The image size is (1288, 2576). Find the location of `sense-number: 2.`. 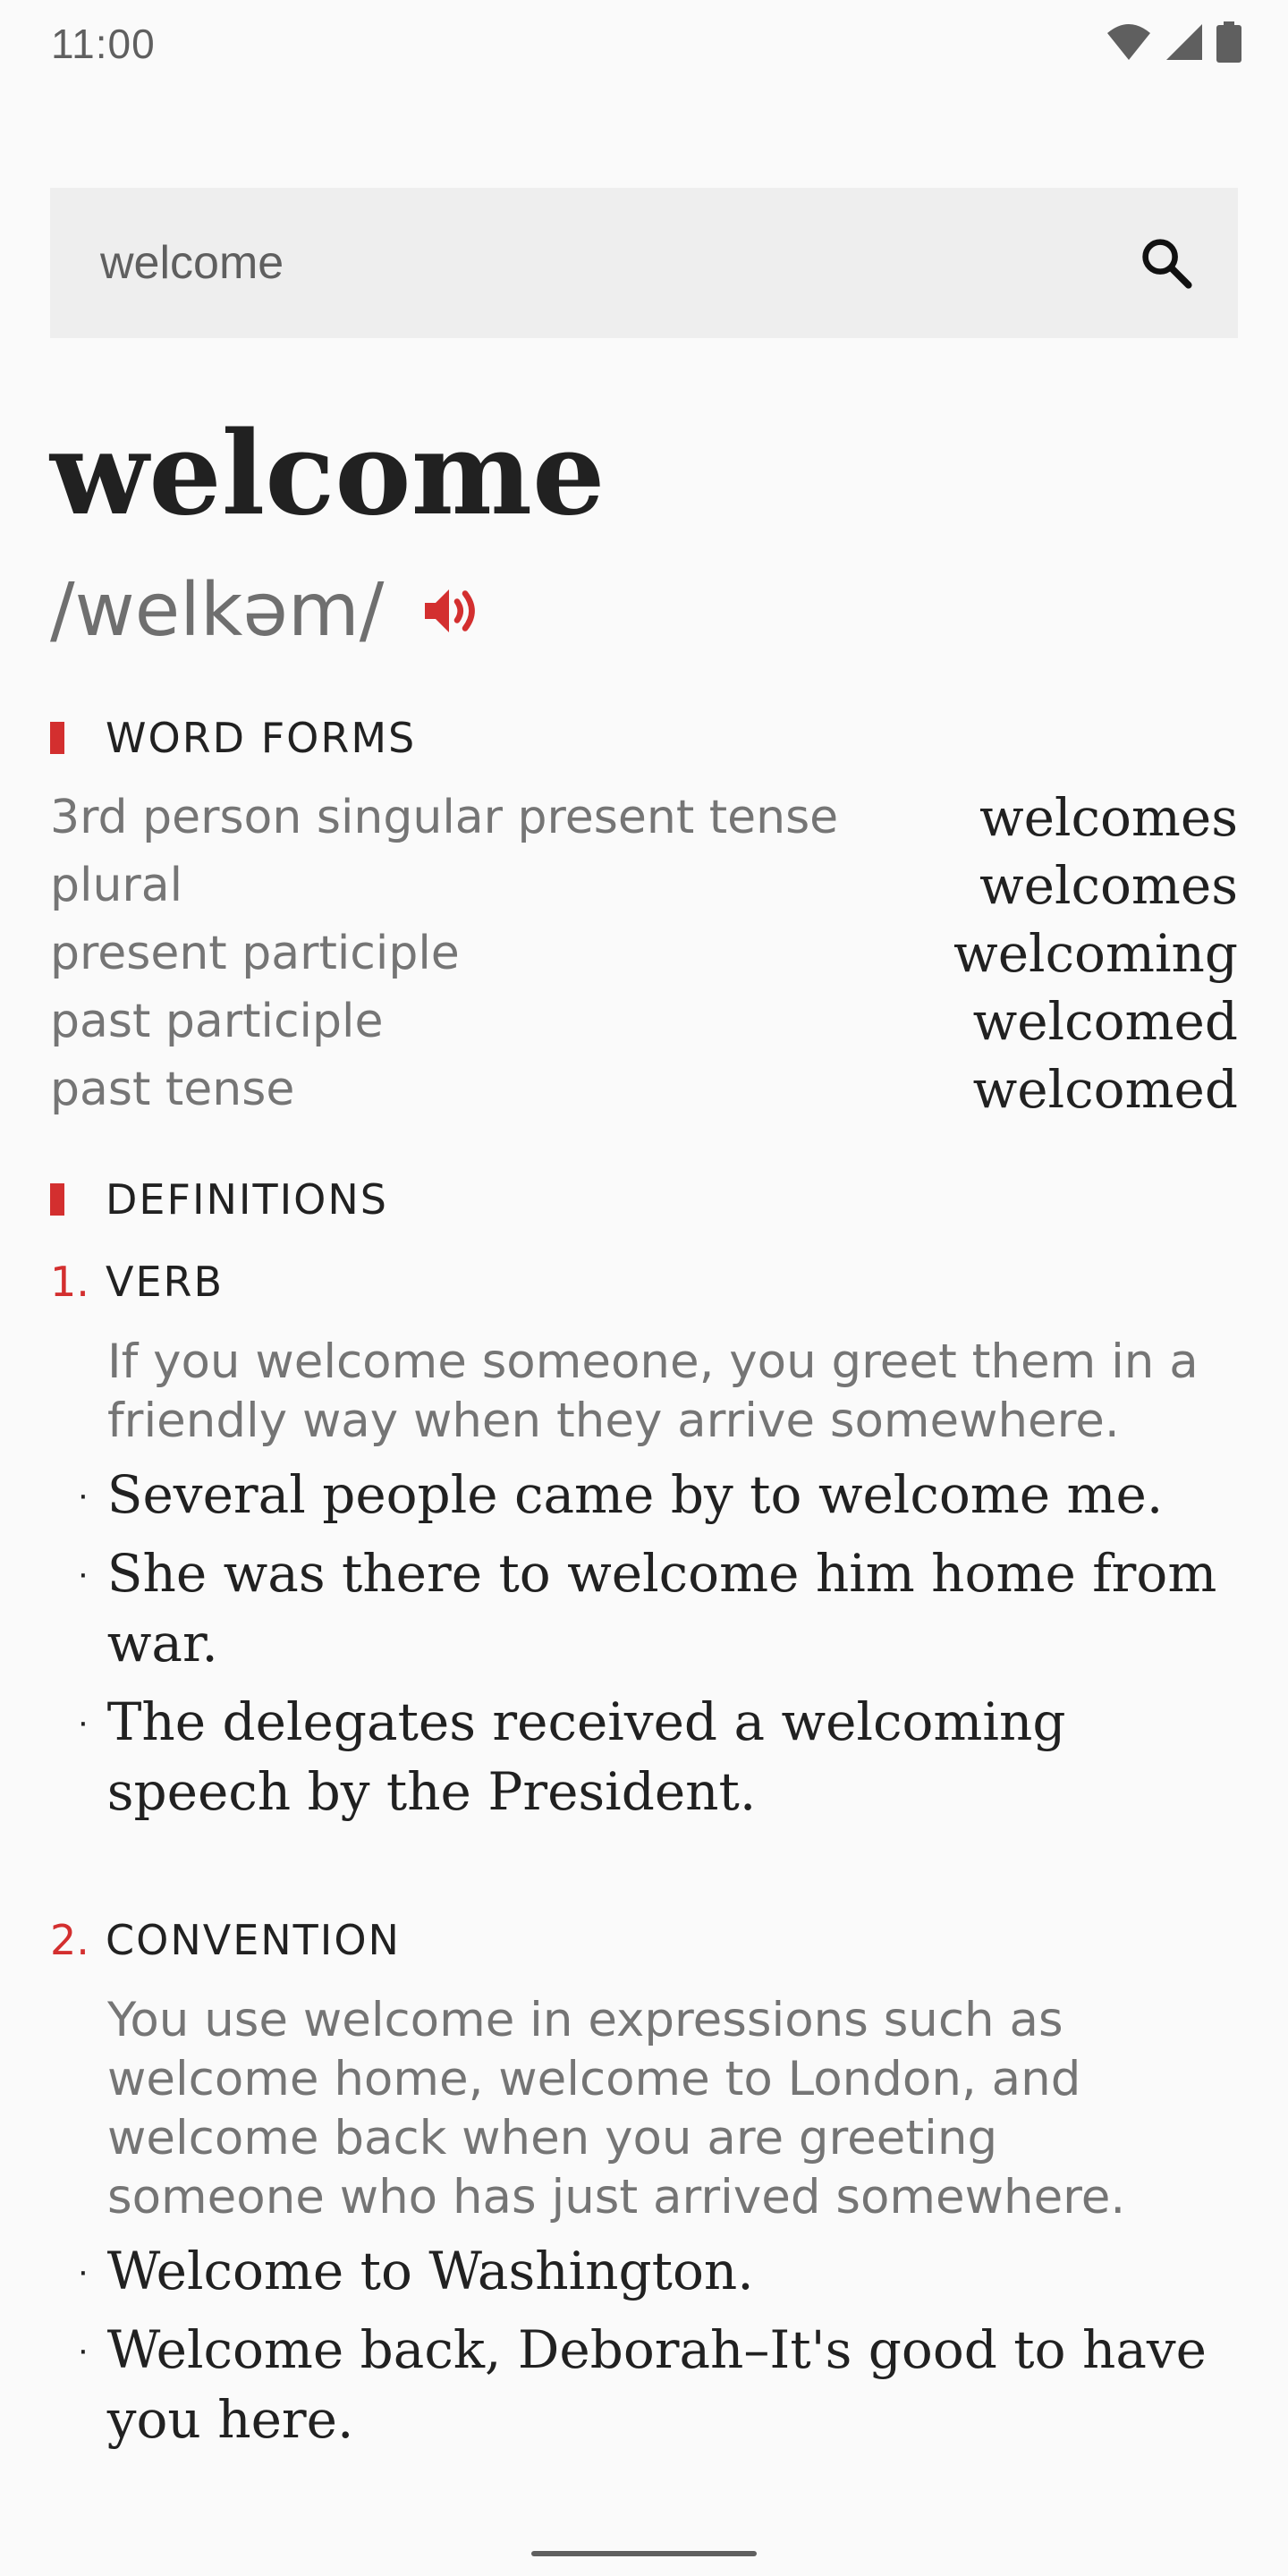

sense-number: 2. is located at coordinates (69, 1940).